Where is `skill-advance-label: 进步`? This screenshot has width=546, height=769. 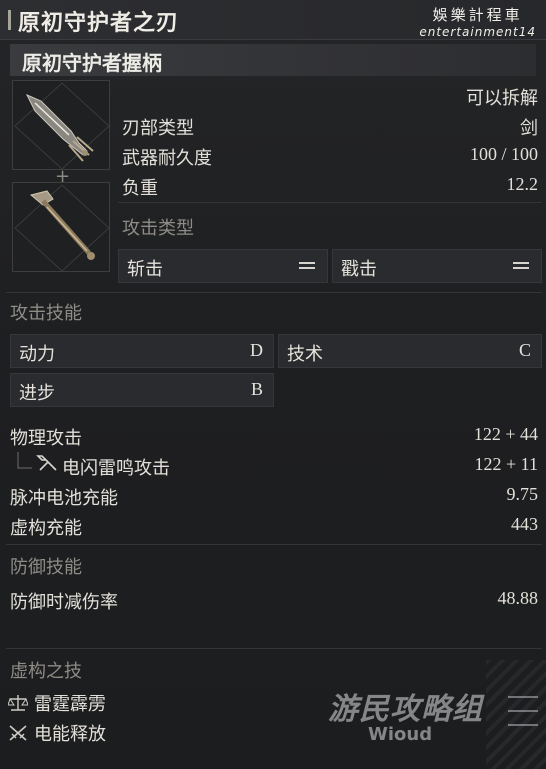 skill-advance-label: 进步 is located at coordinates (37, 393).